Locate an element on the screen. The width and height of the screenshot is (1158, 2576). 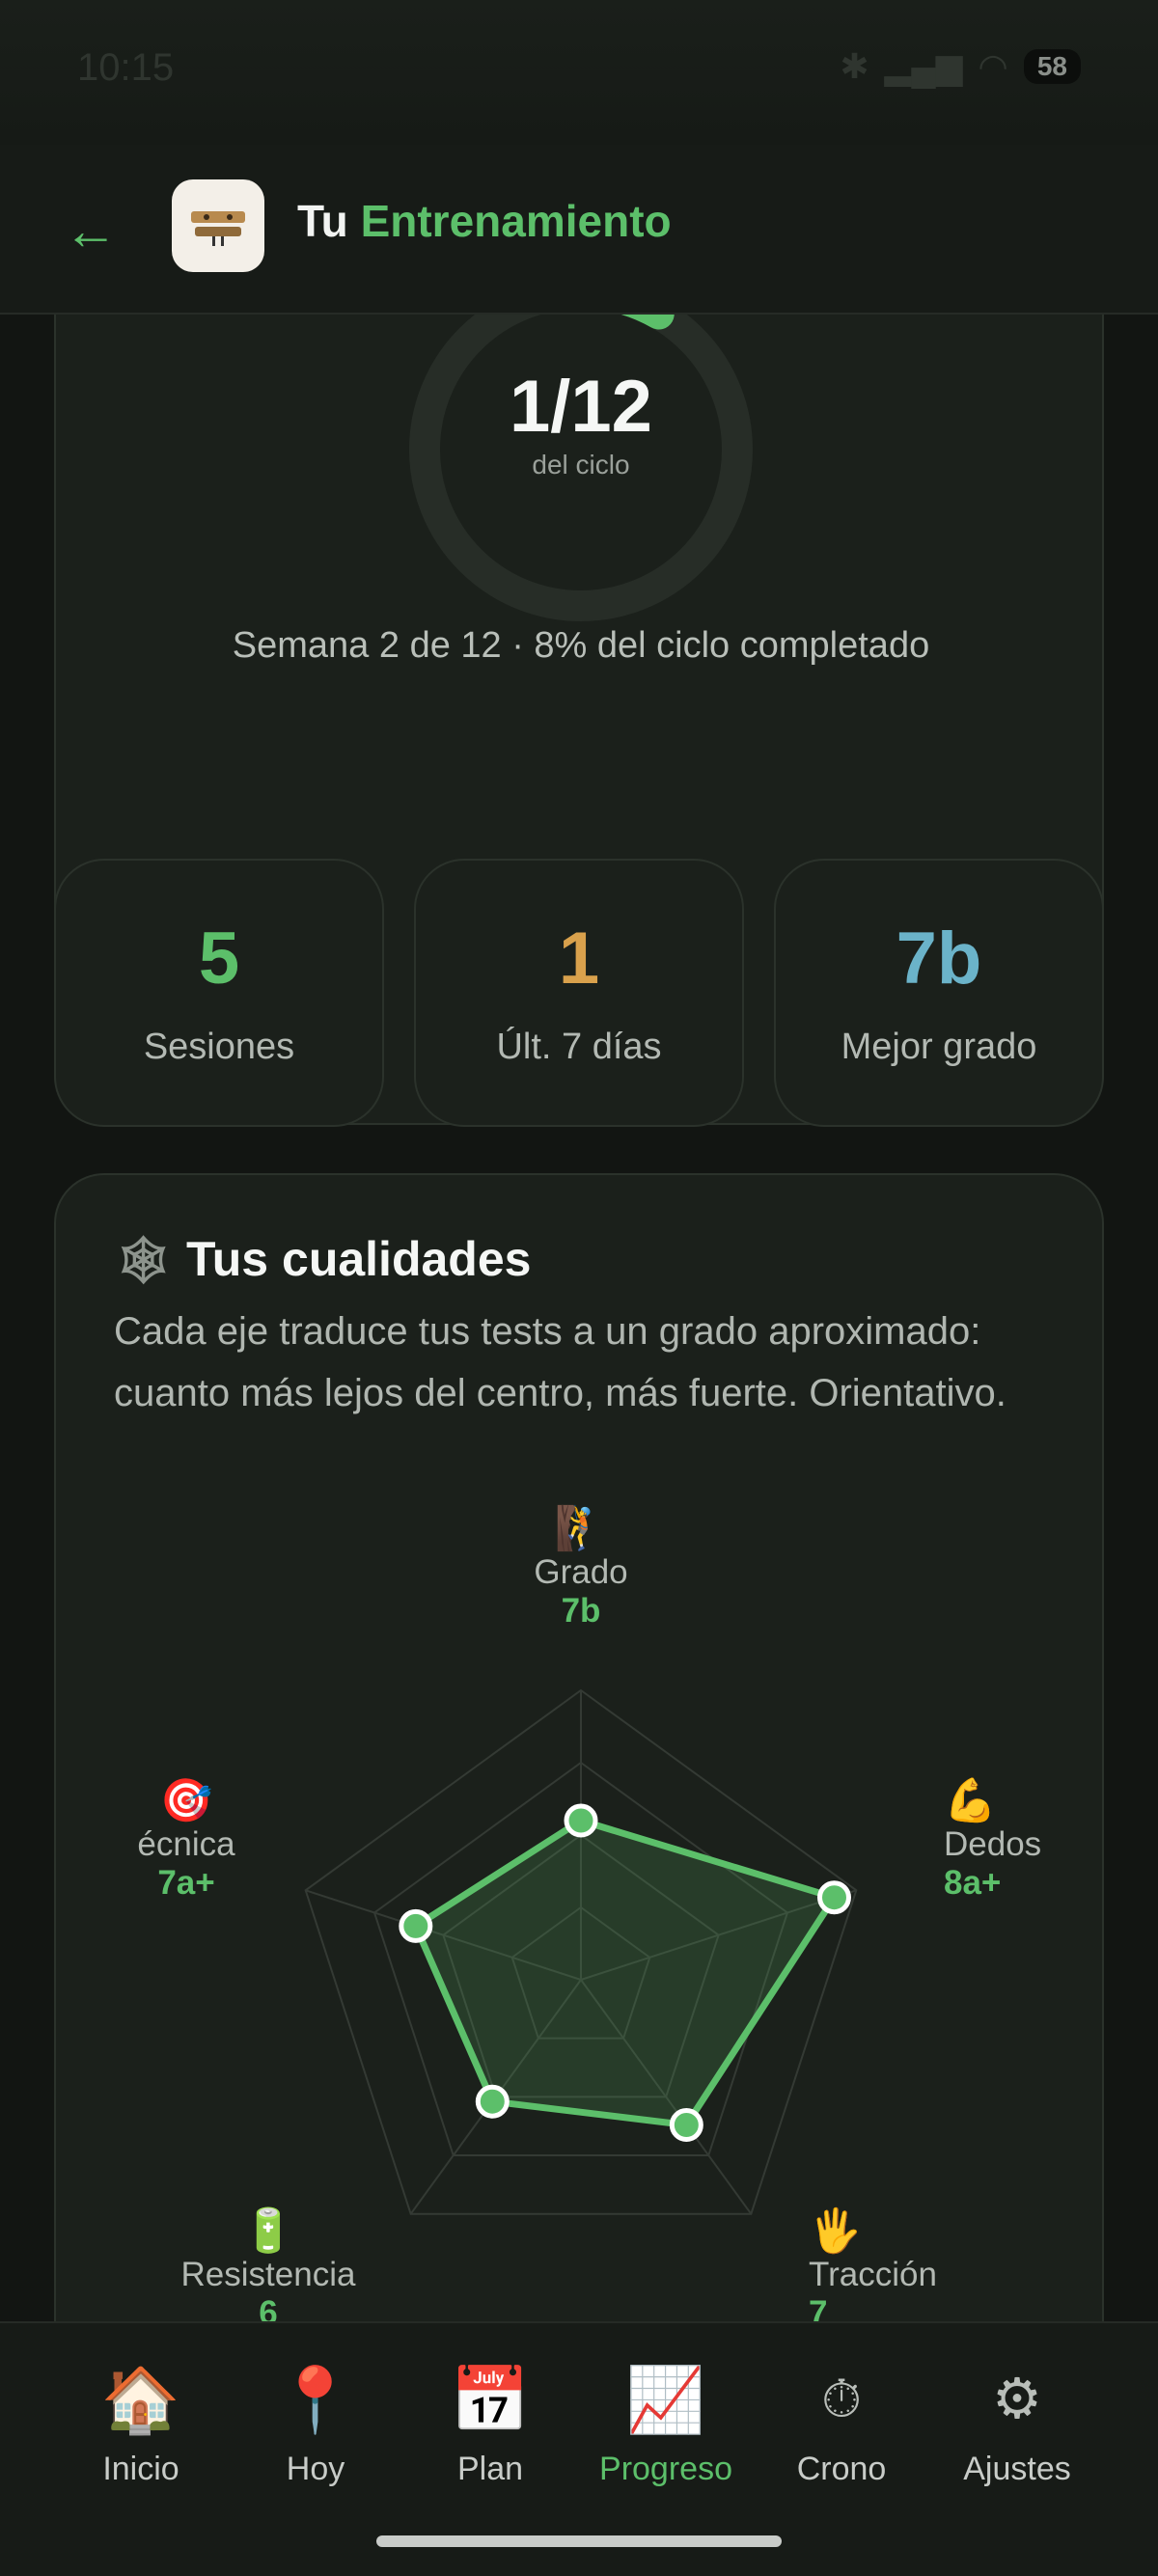
gear-icon: ⚙ is located at coordinates (1017, 2399).